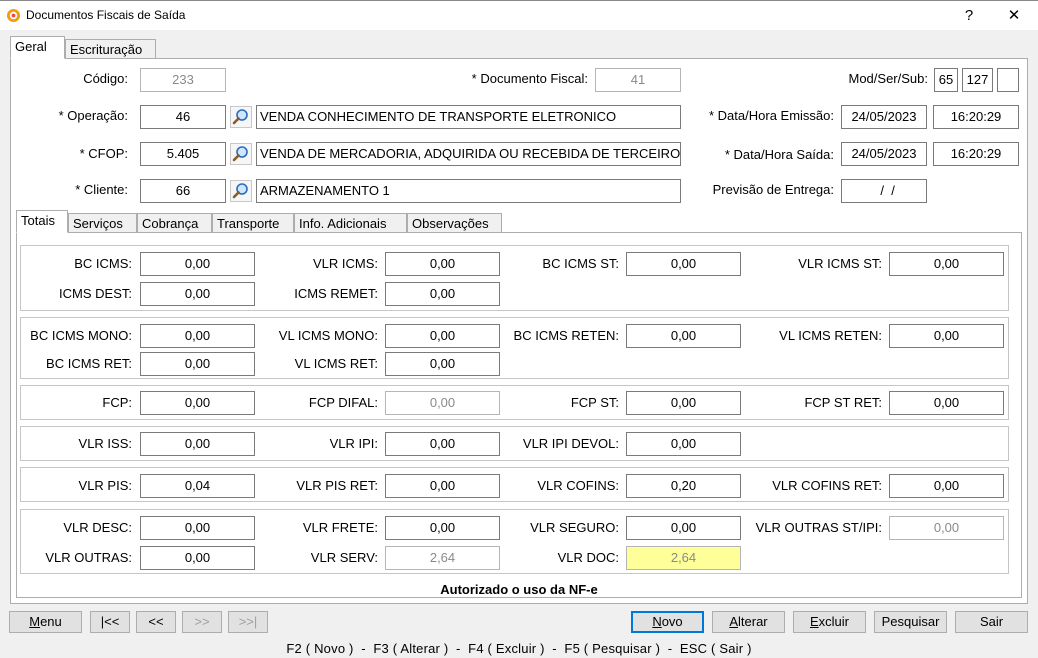  What do you see at coordinates (830, 335) in the screenshot?
I see `vl-icms-reten-label: VL ICMS RETEN:` at bounding box center [830, 335].